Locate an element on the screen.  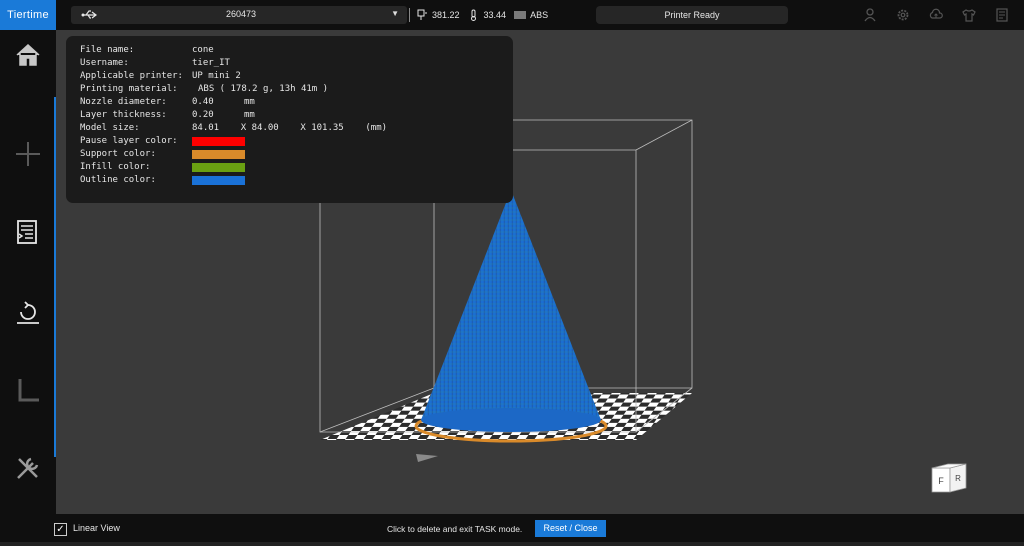
add-icon is located at coordinates (28, 154).